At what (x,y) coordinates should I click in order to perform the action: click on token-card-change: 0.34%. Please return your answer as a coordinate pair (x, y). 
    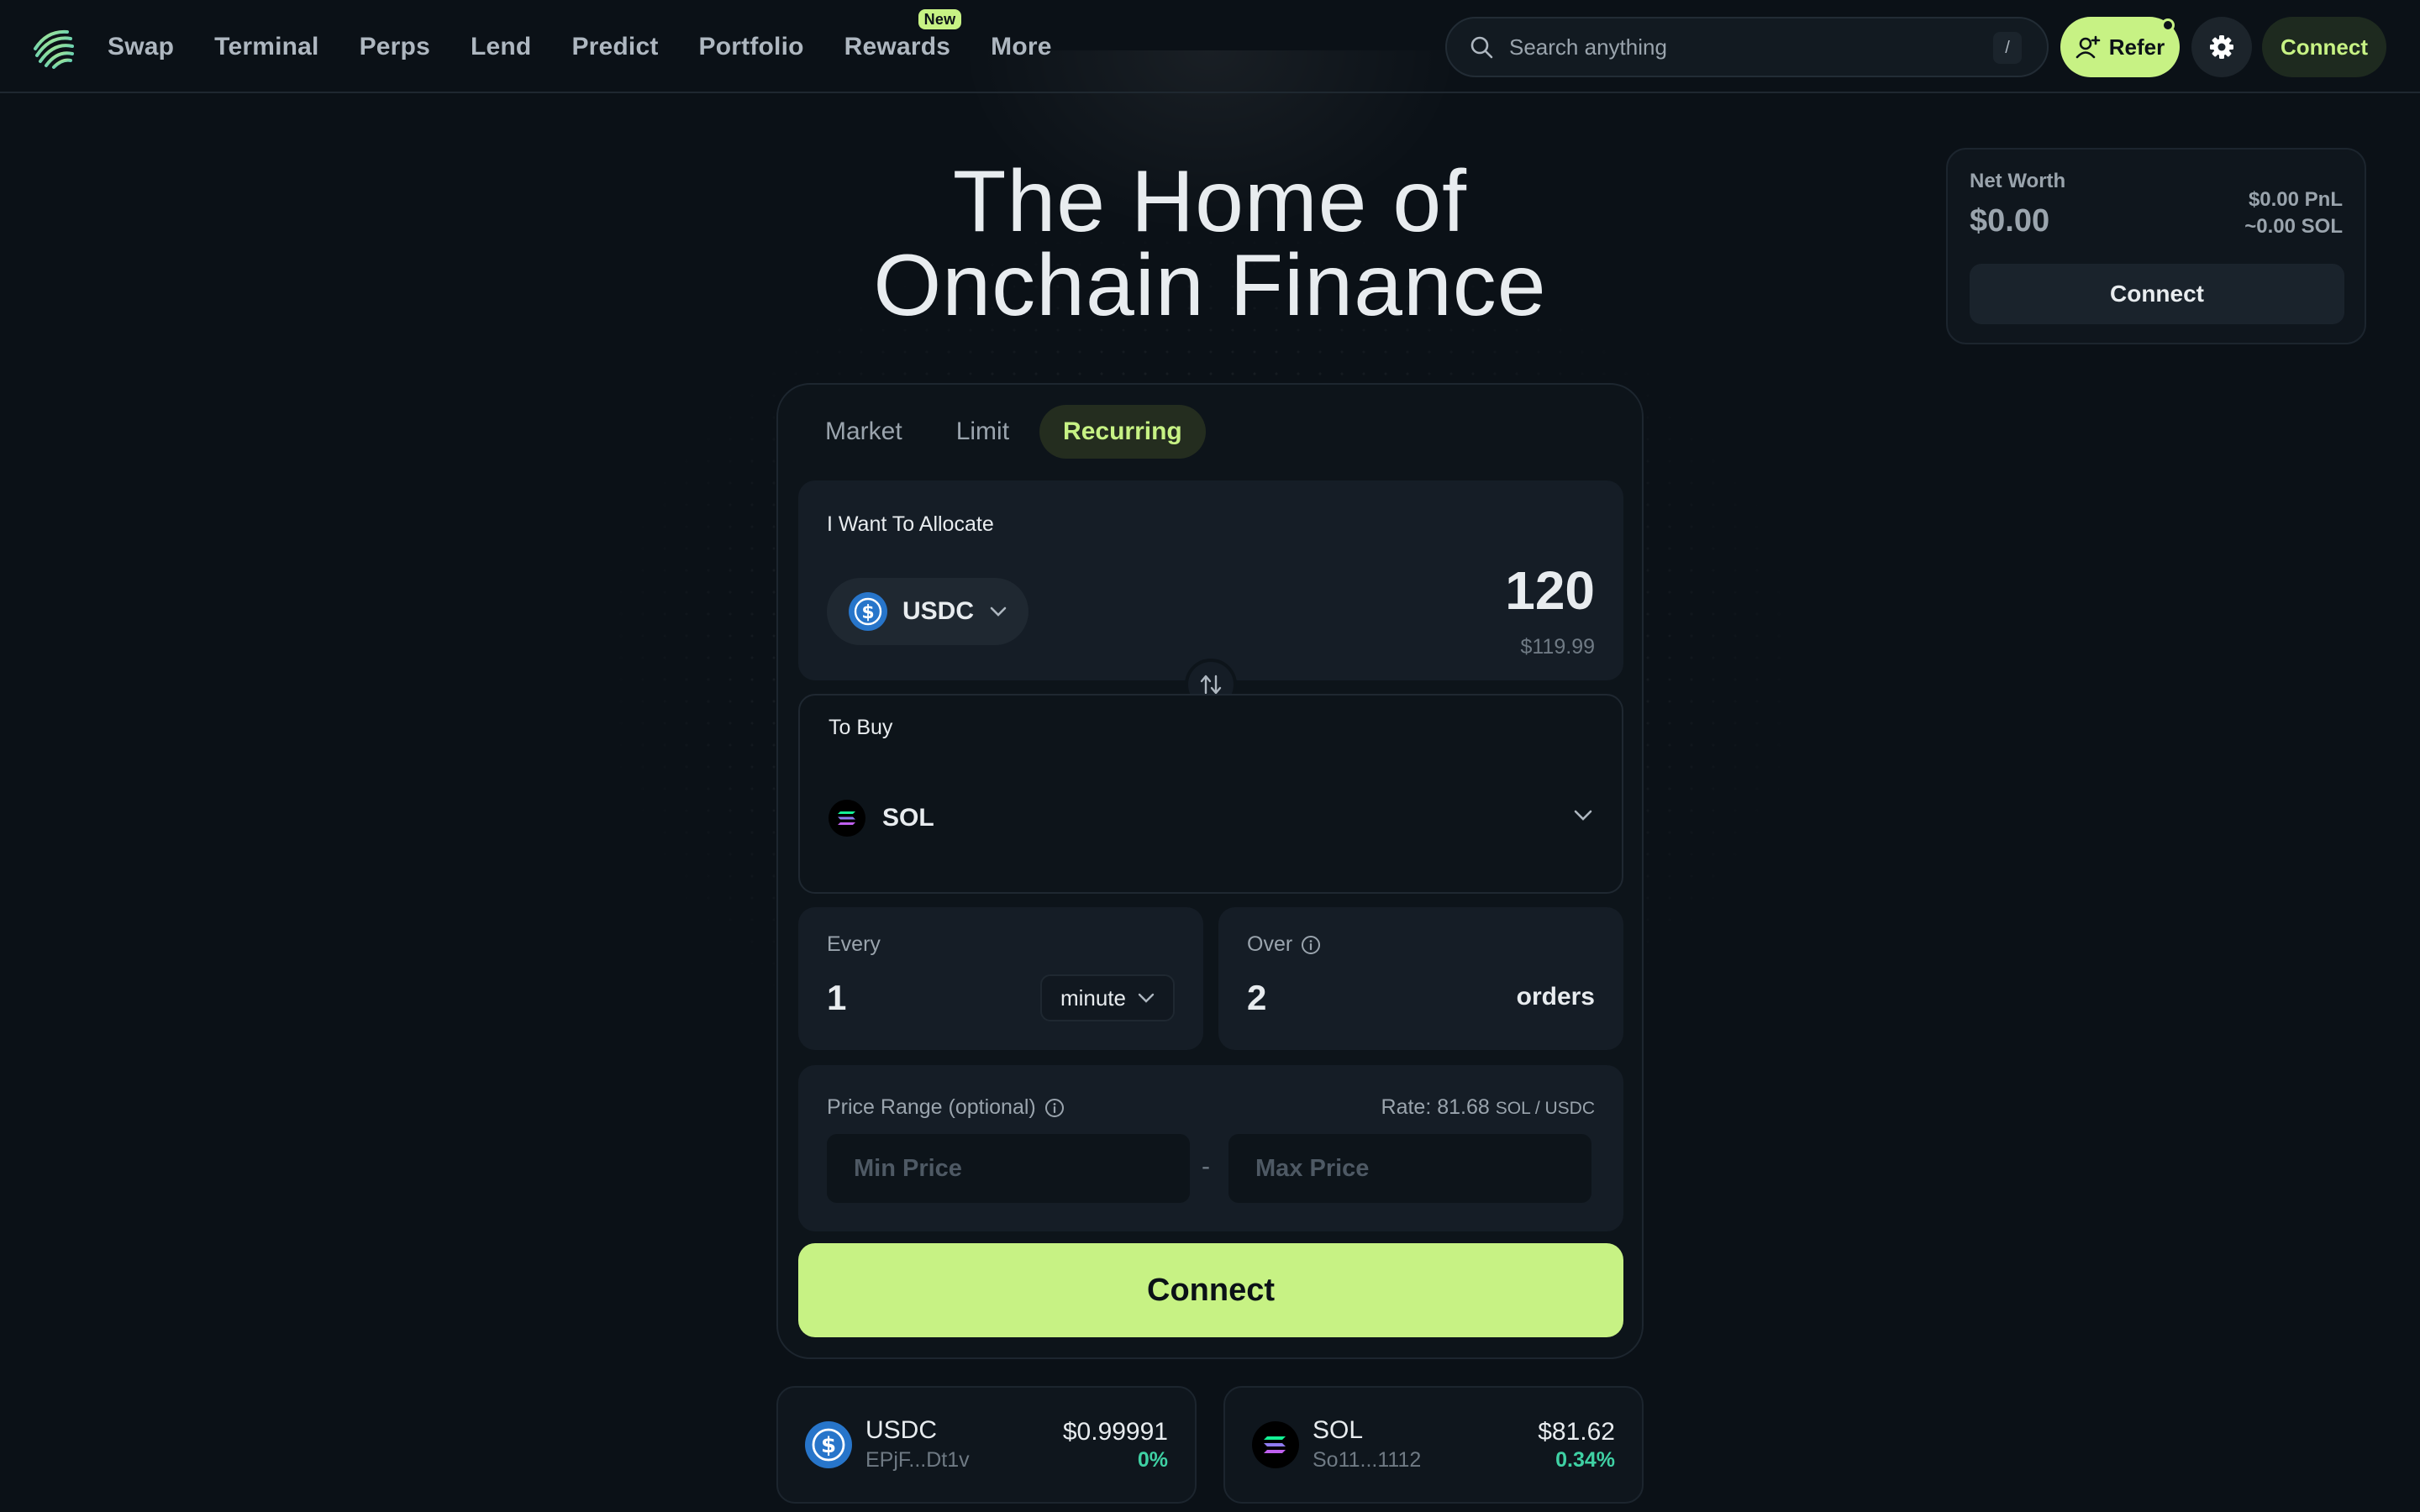
    Looking at the image, I should click on (1585, 1460).